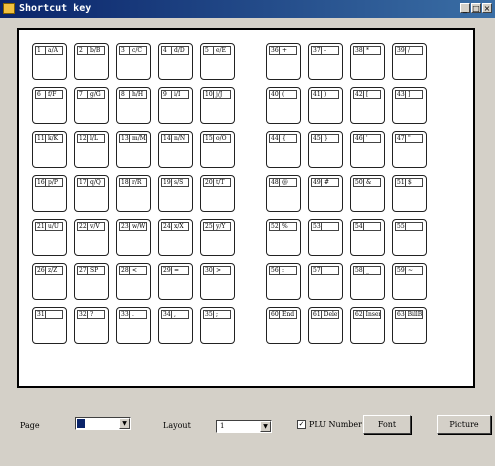 The image size is (495, 466). I want to click on shortcut-key-45: 45}, so click(325, 149).